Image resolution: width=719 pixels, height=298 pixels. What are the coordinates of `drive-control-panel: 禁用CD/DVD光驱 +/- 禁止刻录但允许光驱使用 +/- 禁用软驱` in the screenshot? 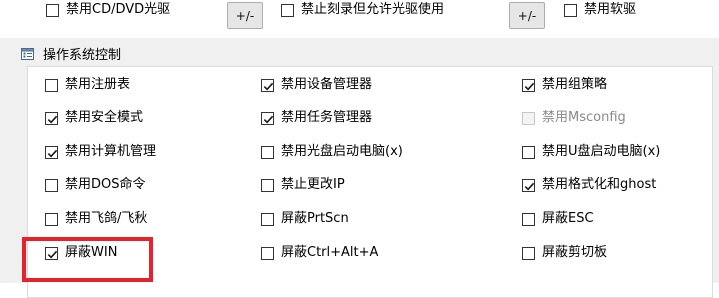 It's located at (359, 19).